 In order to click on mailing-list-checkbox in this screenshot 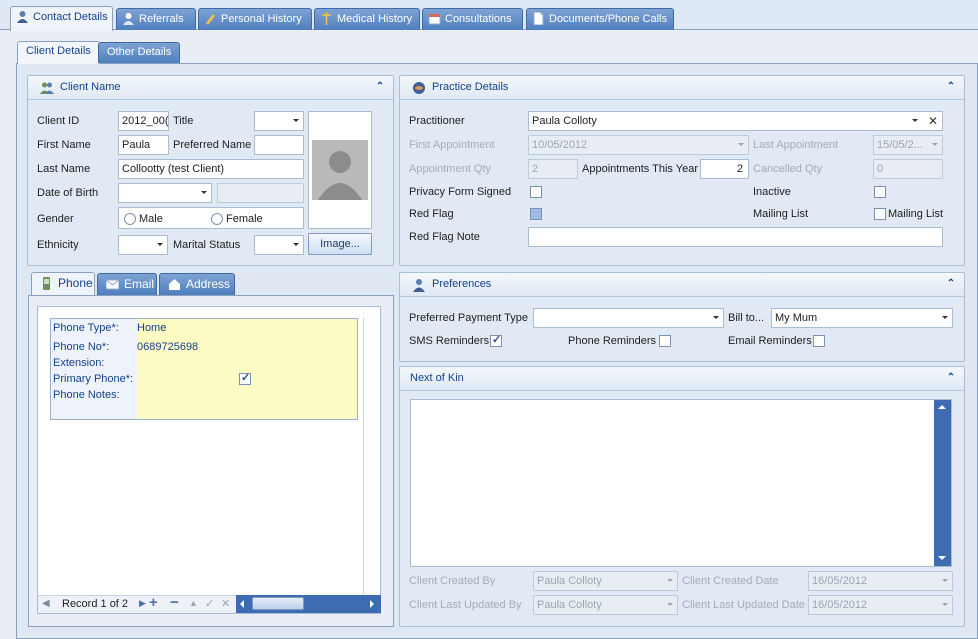, I will do `click(880, 214)`.